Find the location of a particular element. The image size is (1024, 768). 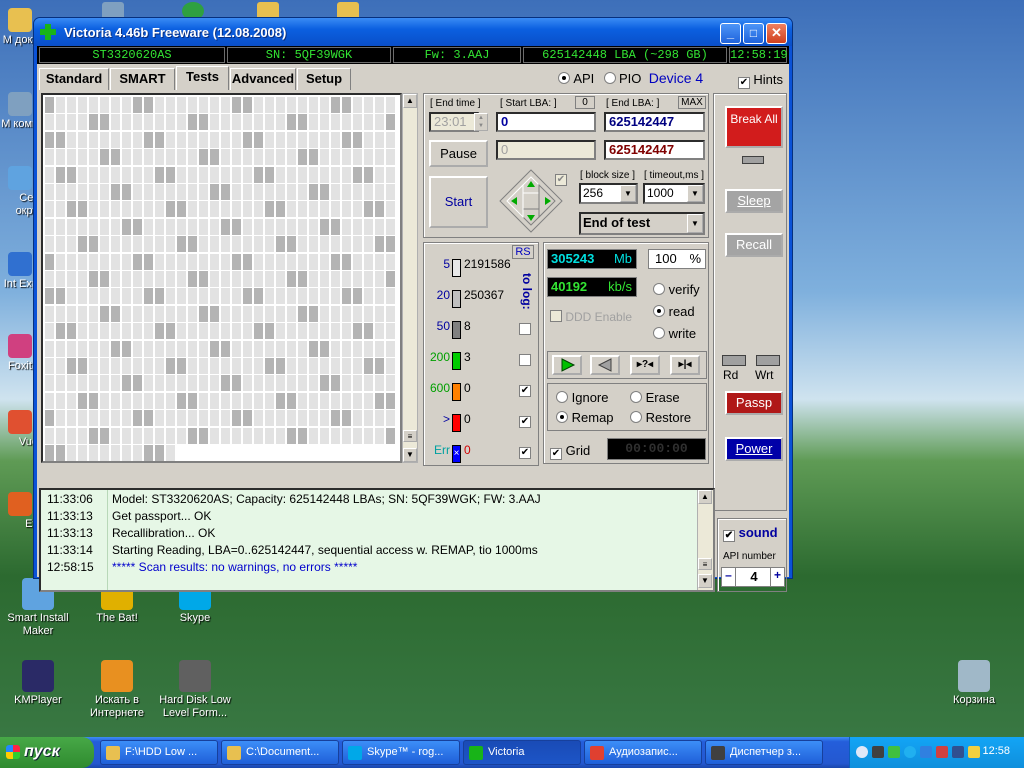

scroll-down-button: ▼ is located at coordinates (410, 455).